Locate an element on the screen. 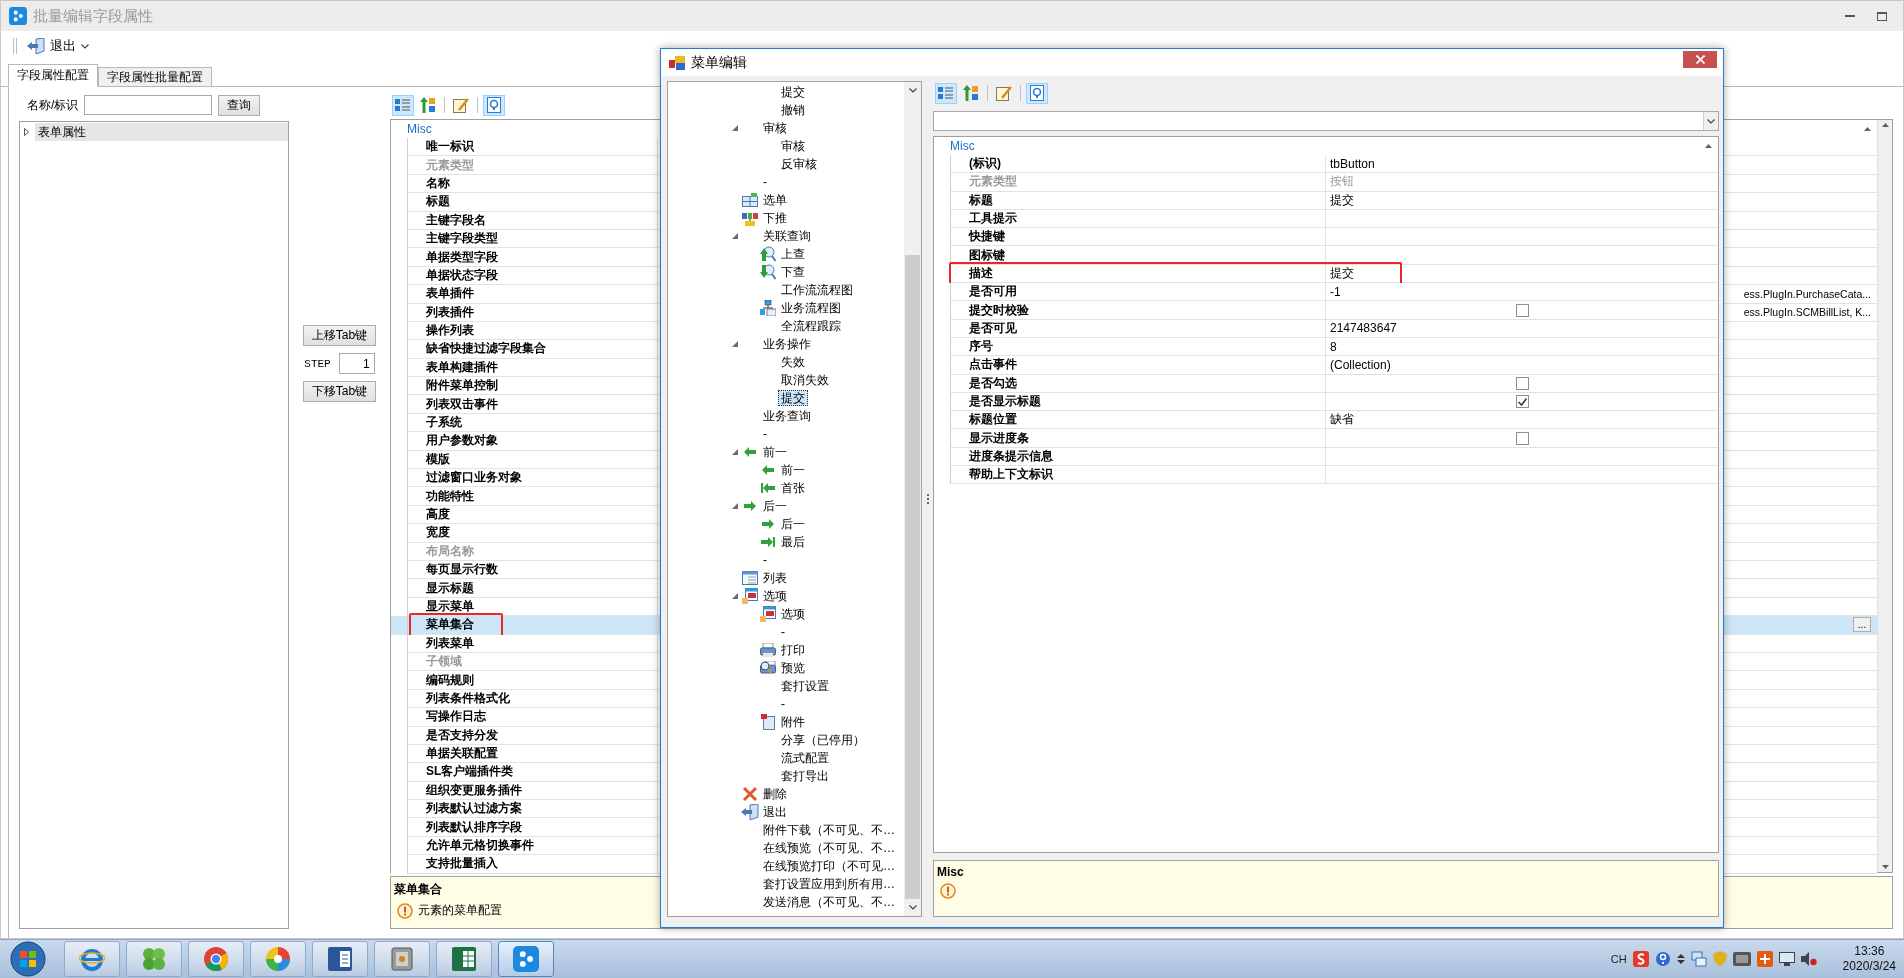  tree-item: 下查 is located at coordinates (793, 272).